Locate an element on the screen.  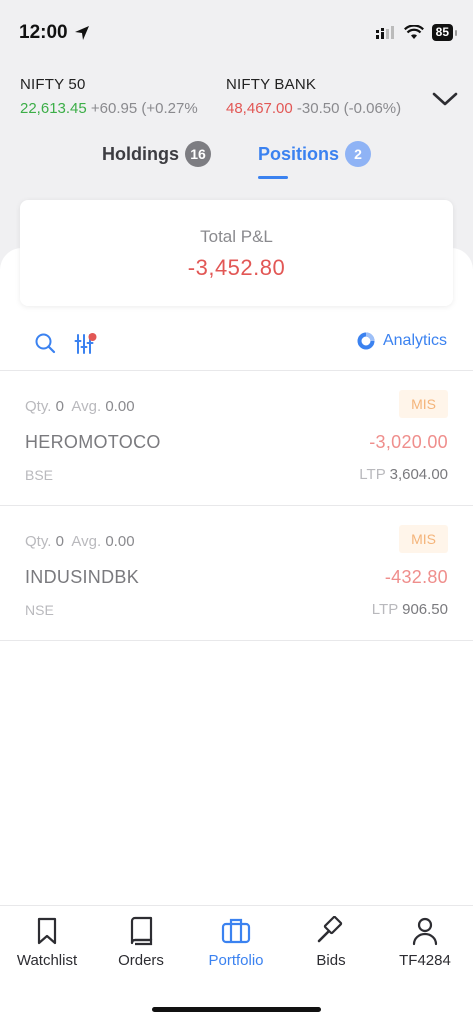
nav-watchlist: Watchlist is located at coordinates (47, 942).